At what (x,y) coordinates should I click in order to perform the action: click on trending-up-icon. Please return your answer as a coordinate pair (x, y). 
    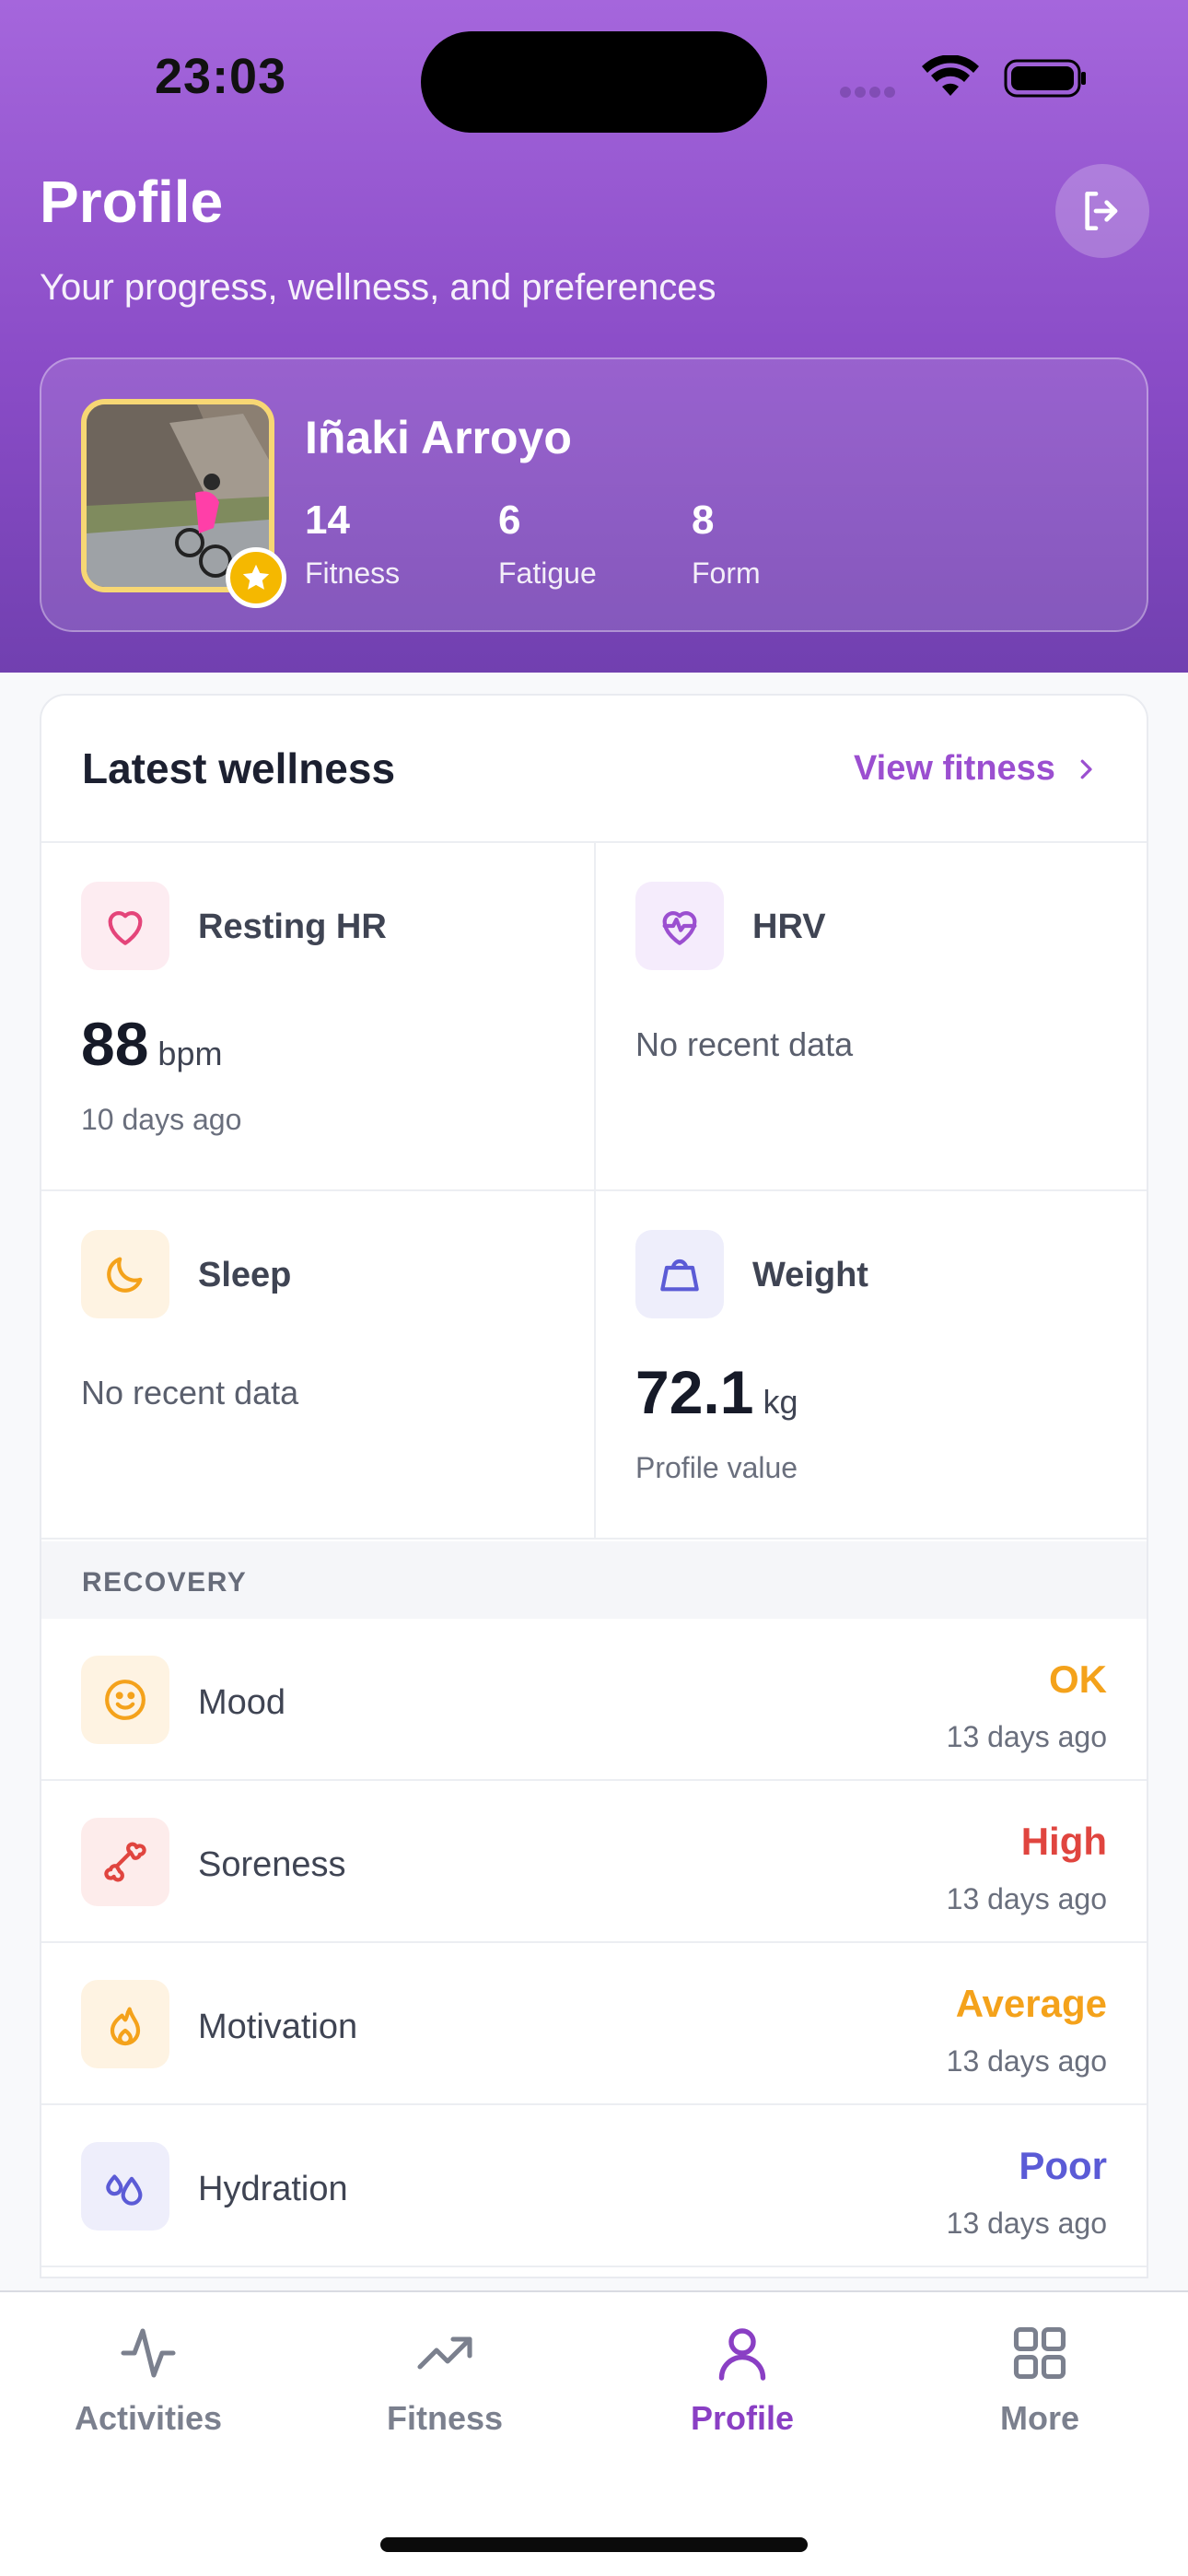
    Looking at the image, I should click on (444, 2353).